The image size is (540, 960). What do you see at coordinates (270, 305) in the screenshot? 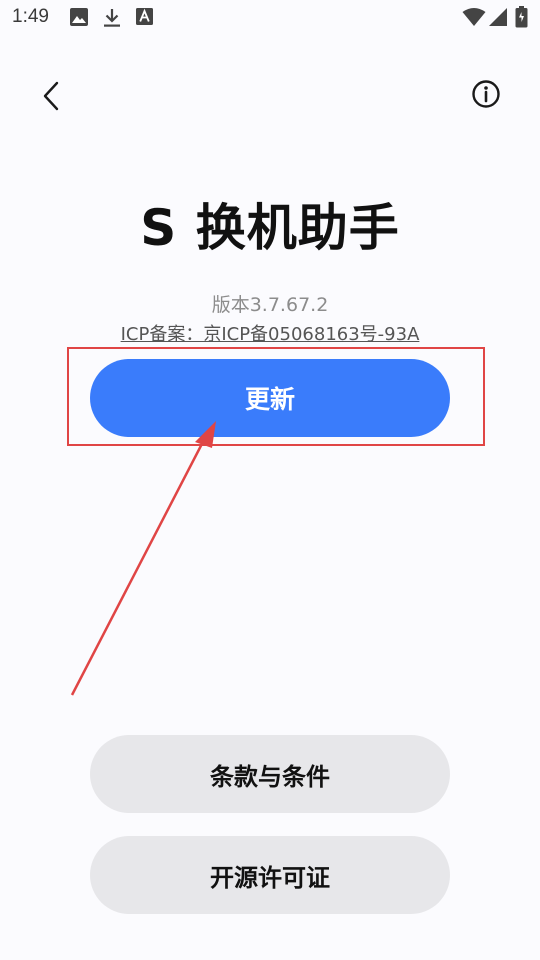
I see `version-text: 版本3.7.67.2` at bounding box center [270, 305].